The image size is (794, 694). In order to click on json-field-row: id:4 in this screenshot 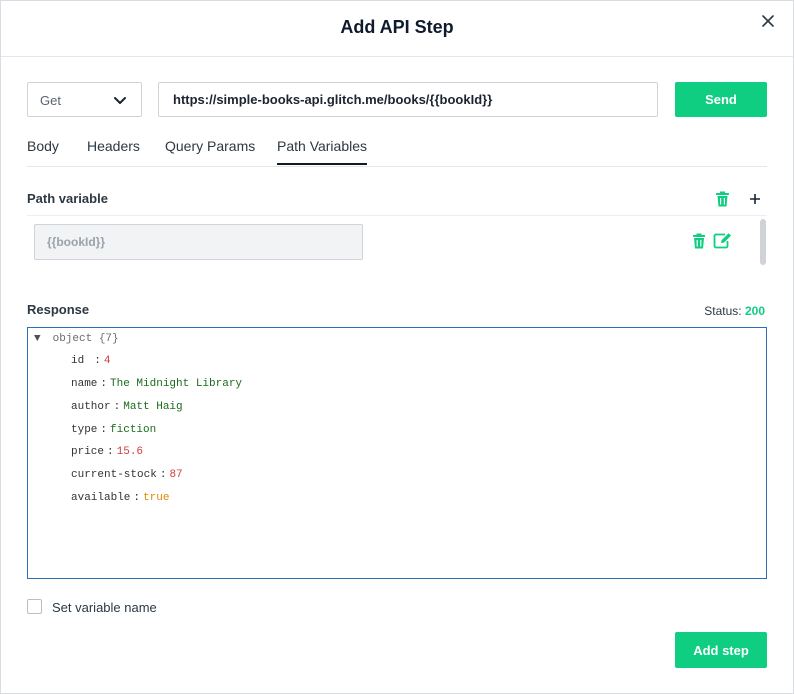, I will do `click(91, 361)`.